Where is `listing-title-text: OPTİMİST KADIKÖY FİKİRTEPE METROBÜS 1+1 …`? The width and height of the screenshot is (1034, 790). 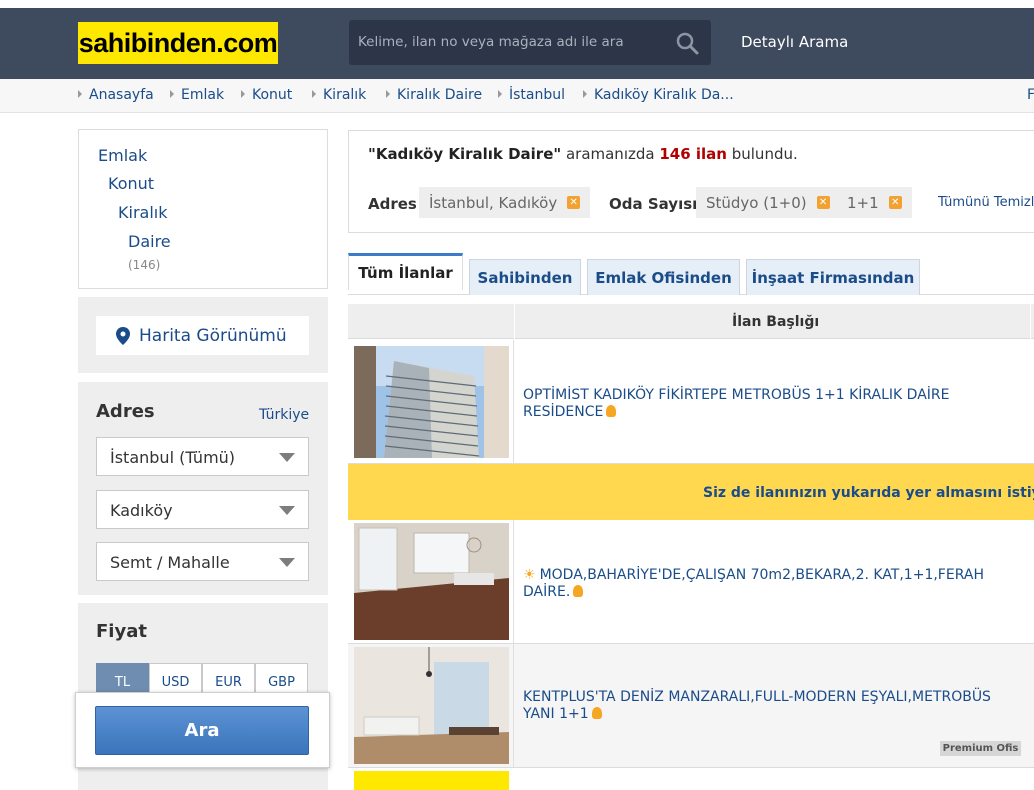 listing-title-text: OPTİMİST KADIKÖY FİKİRTEPE METROBÜS 1+1 … is located at coordinates (736, 403).